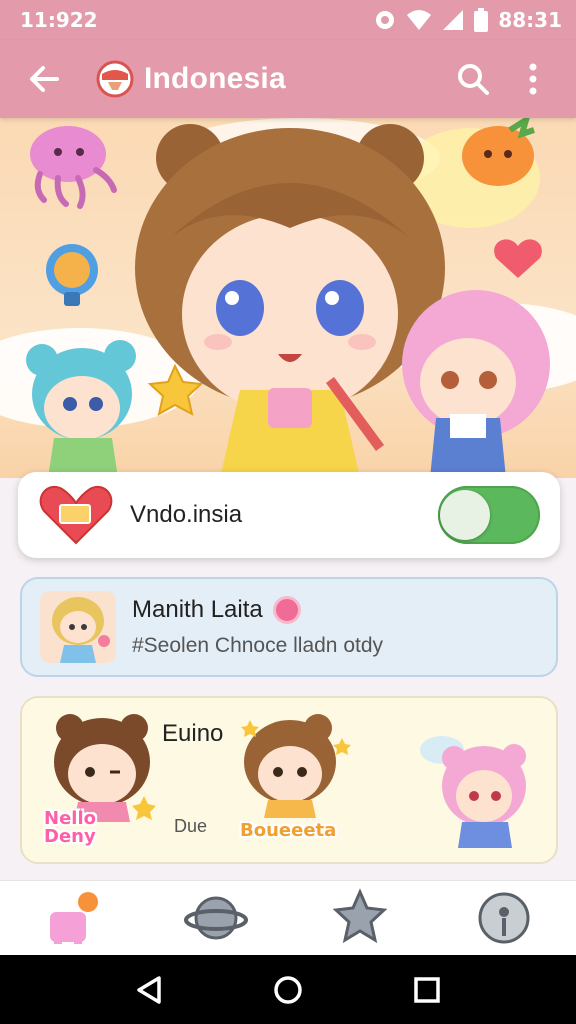 This screenshot has height=1024, width=576. I want to click on nav-item-unicorn, so click(72, 918).